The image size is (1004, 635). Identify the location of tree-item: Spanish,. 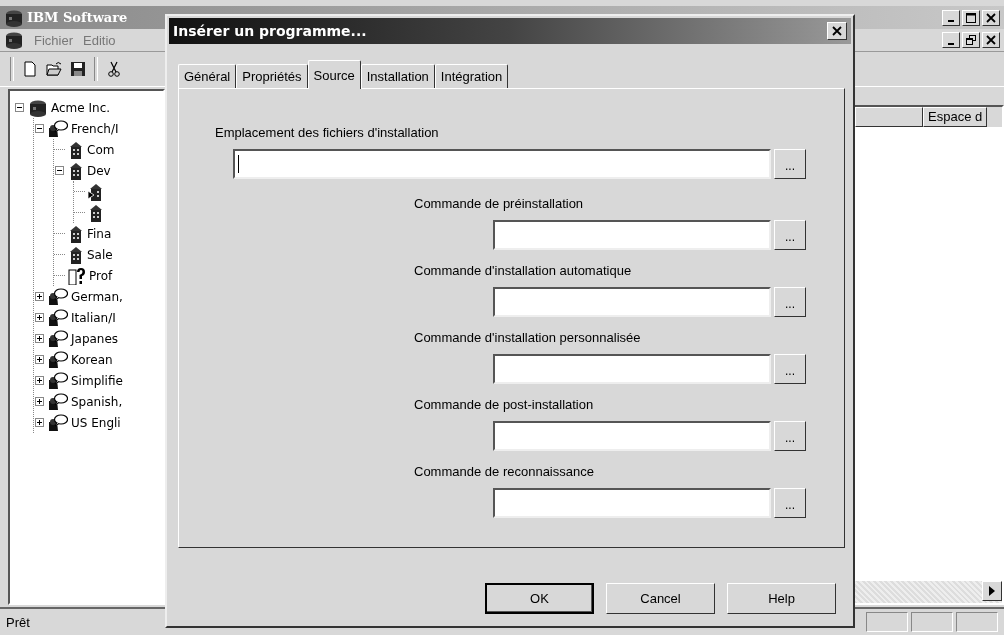
(97, 401).